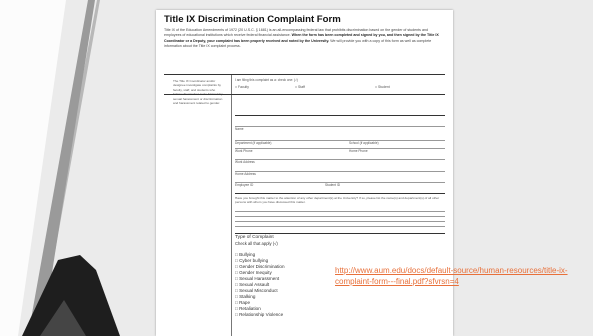 This screenshot has width=593, height=336. Describe the element at coordinates (258, 290) in the screenshot. I see `complaint-type-label: Sexual Misconduct` at that location.